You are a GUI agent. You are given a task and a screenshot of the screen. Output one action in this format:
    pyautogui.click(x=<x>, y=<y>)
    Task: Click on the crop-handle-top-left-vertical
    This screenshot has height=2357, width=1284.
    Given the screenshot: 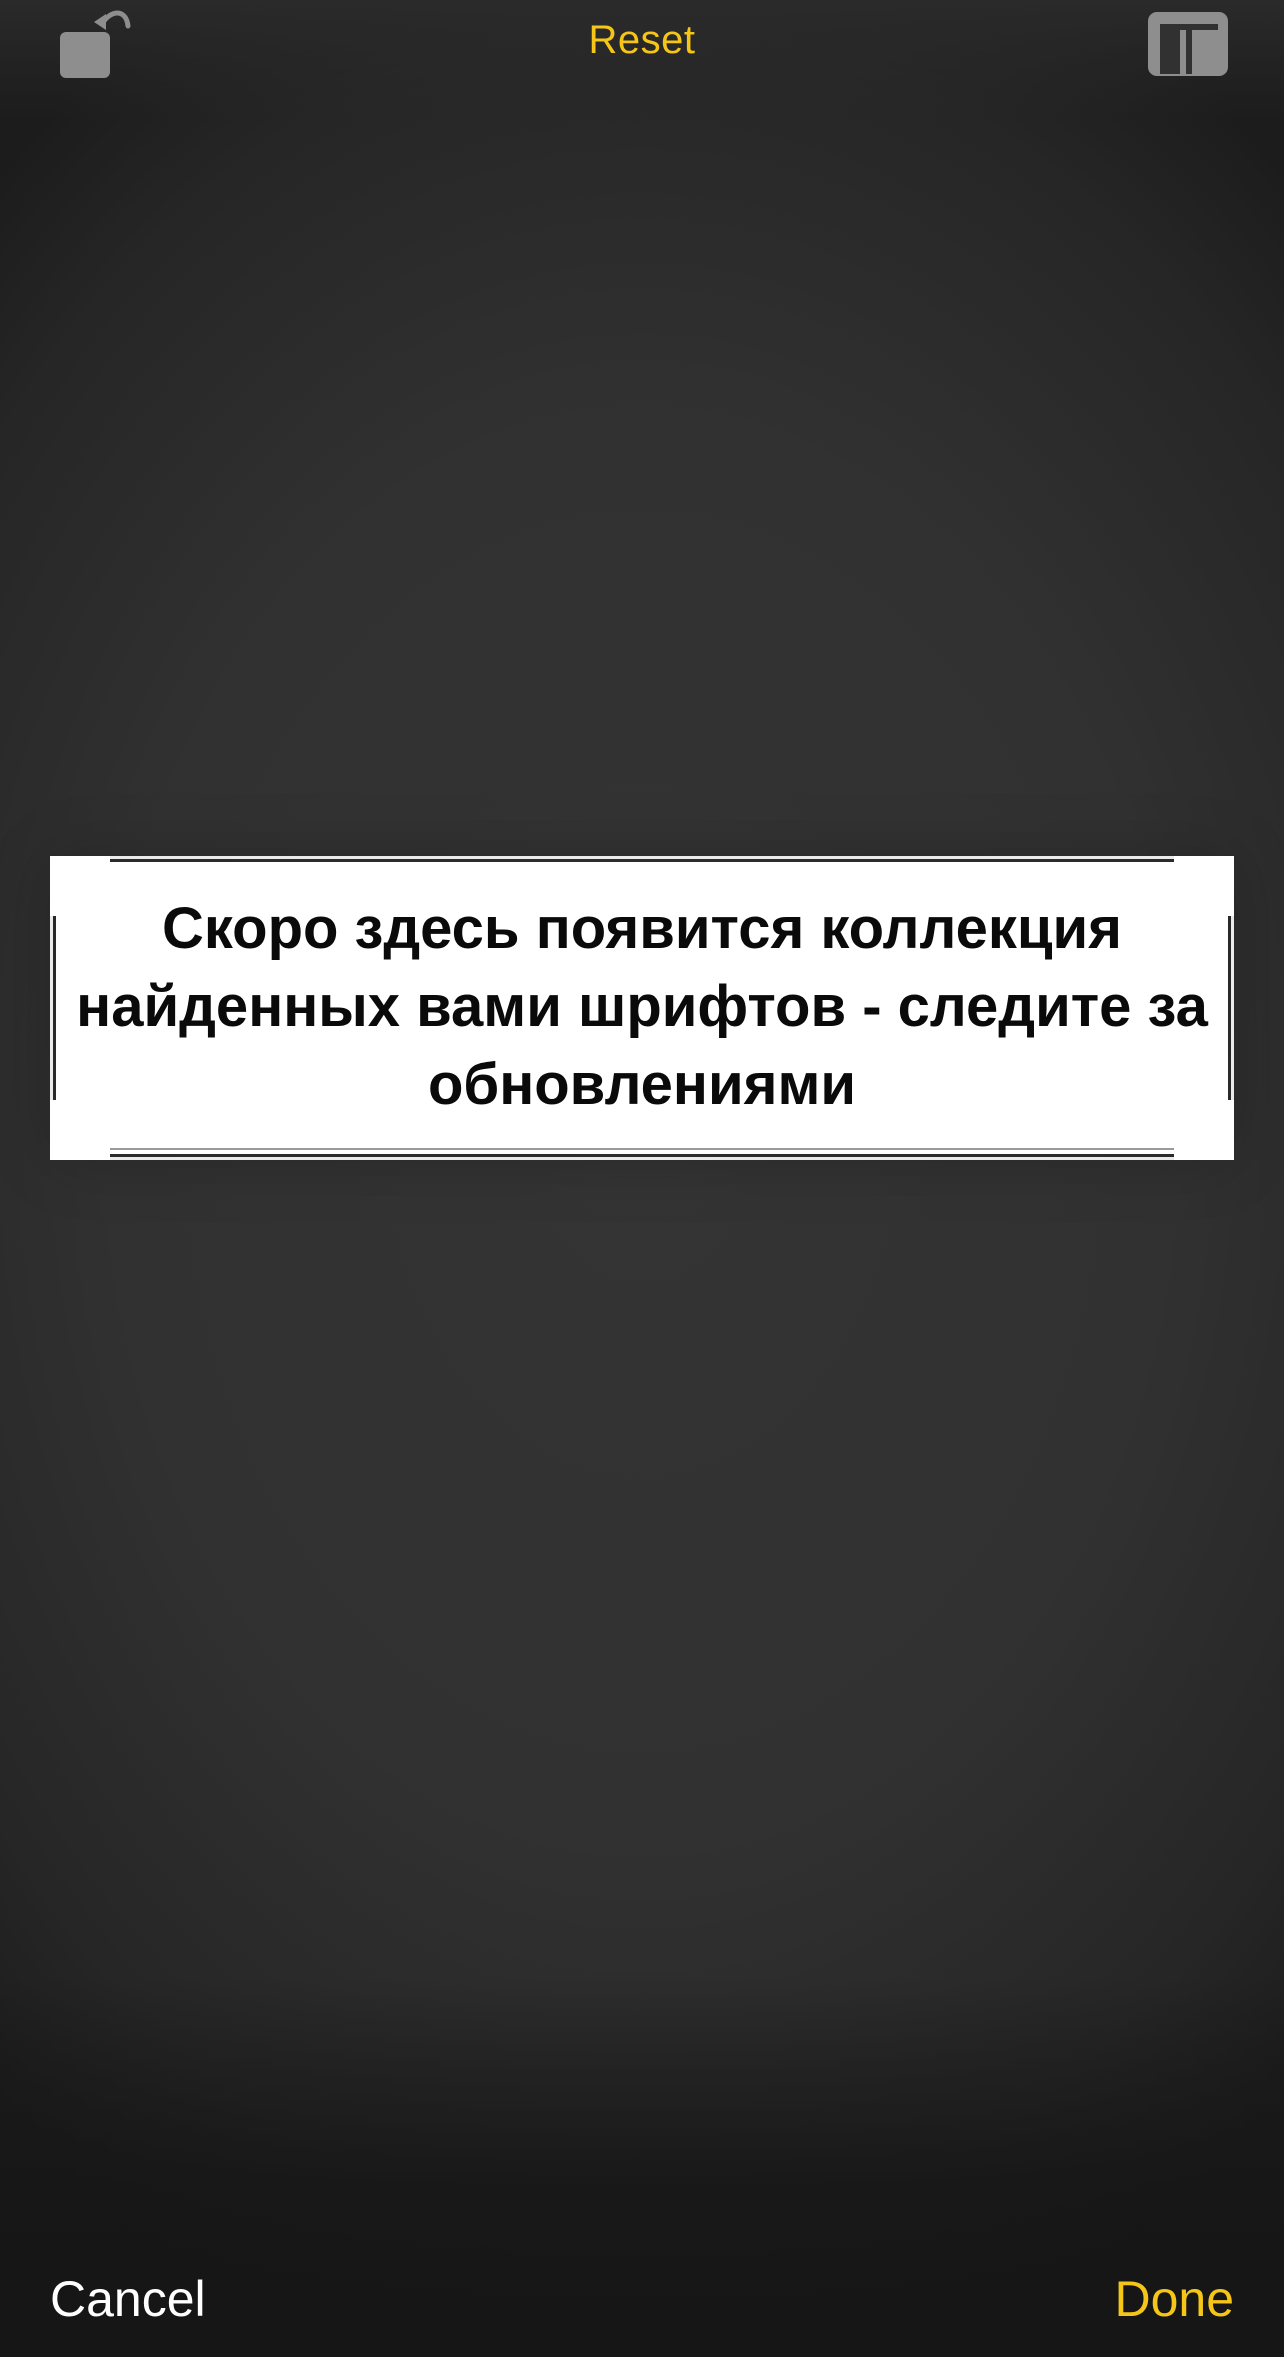 What is the action you would take?
    pyautogui.click(x=54, y=886)
    